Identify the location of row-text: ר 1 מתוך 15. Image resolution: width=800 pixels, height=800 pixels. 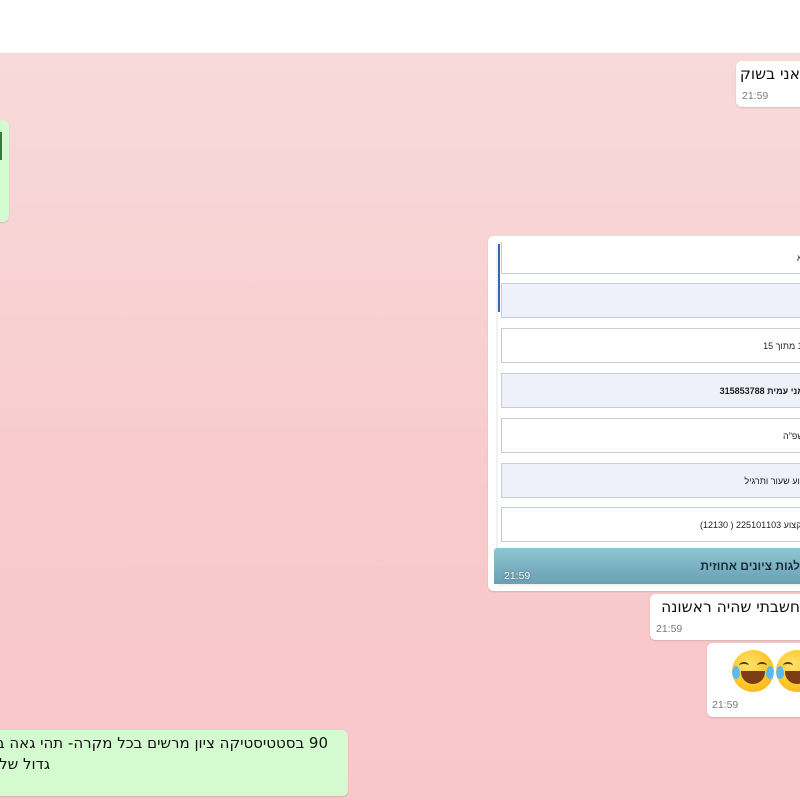
(781, 345).